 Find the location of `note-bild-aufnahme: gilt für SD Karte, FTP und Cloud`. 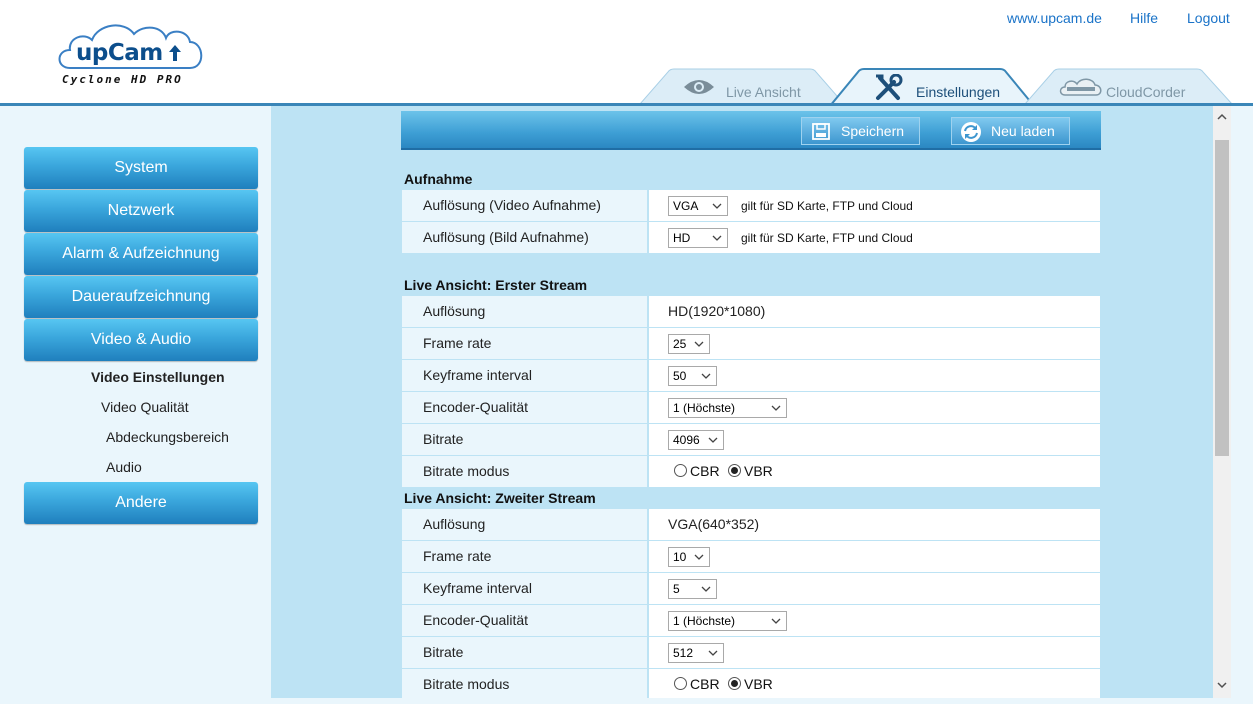

note-bild-aufnahme: gilt für SD Karte, FTP und Cloud is located at coordinates (827, 238).